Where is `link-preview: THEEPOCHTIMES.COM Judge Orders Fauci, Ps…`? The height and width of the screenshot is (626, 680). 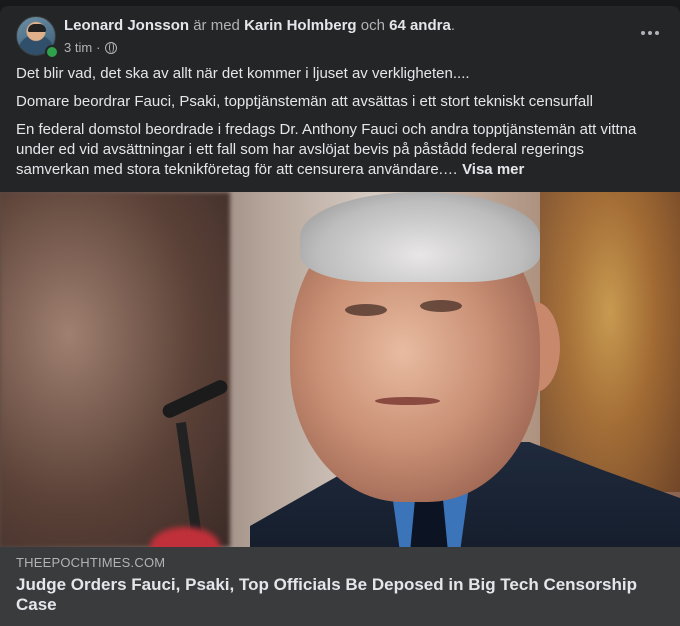 link-preview: THEEPOCHTIMES.COM Judge Orders Fauci, Ps… is located at coordinates (340, 586).